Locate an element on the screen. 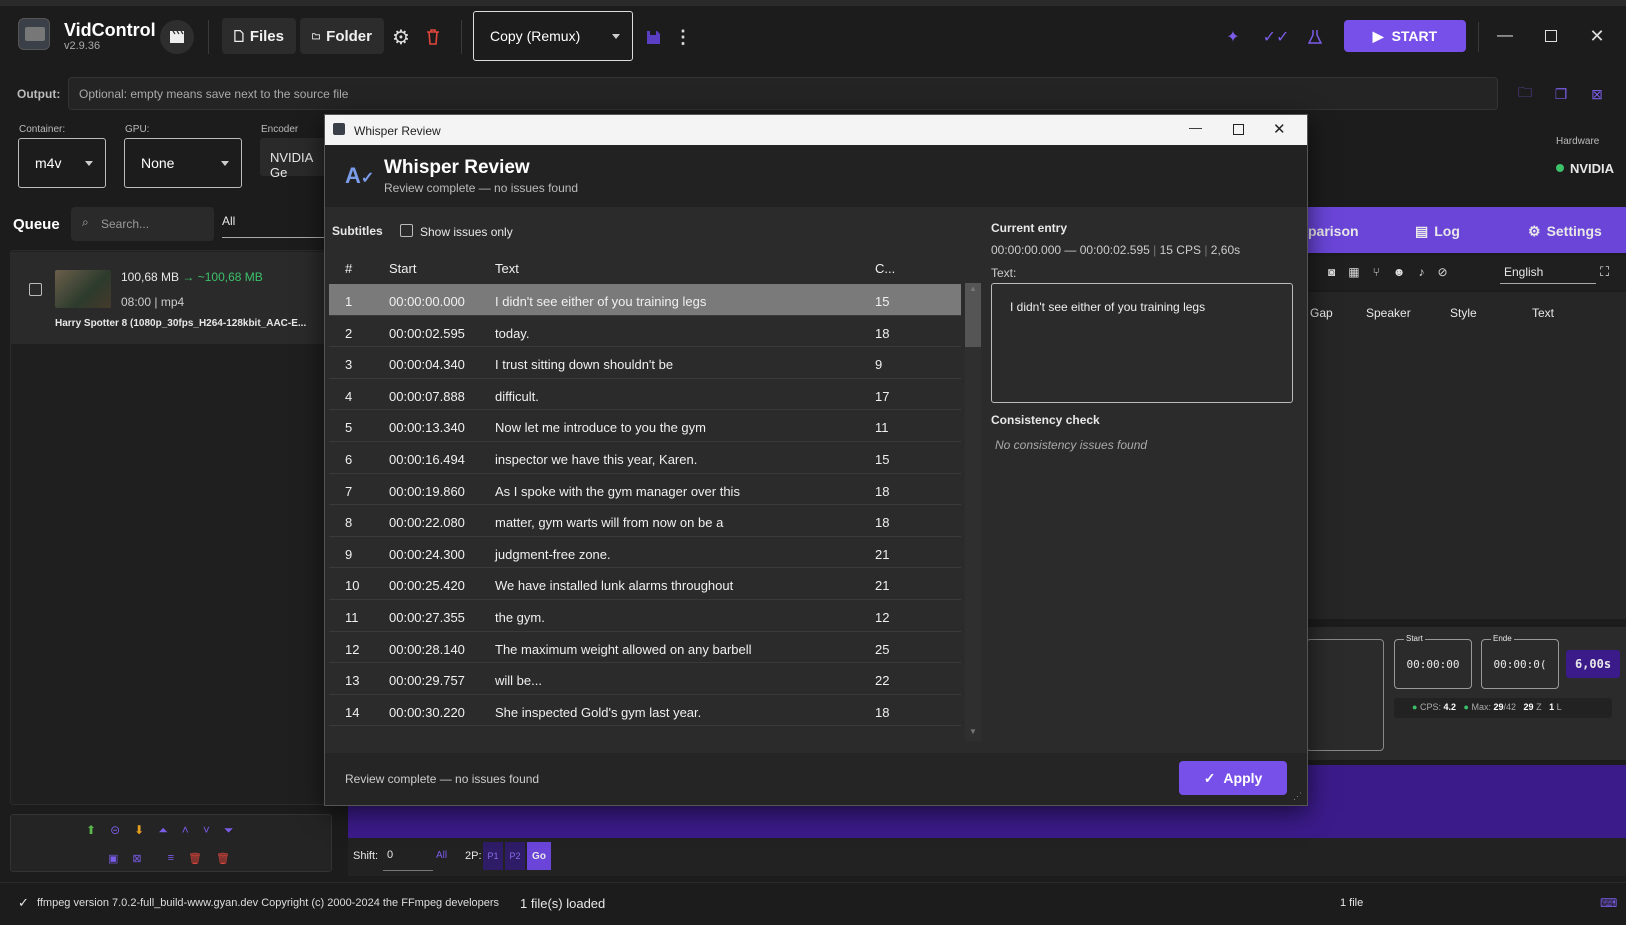 The height and width of the screenshot is (925, 1626). disabled-icon: ⊘ is located at coordinates (1442, 272).